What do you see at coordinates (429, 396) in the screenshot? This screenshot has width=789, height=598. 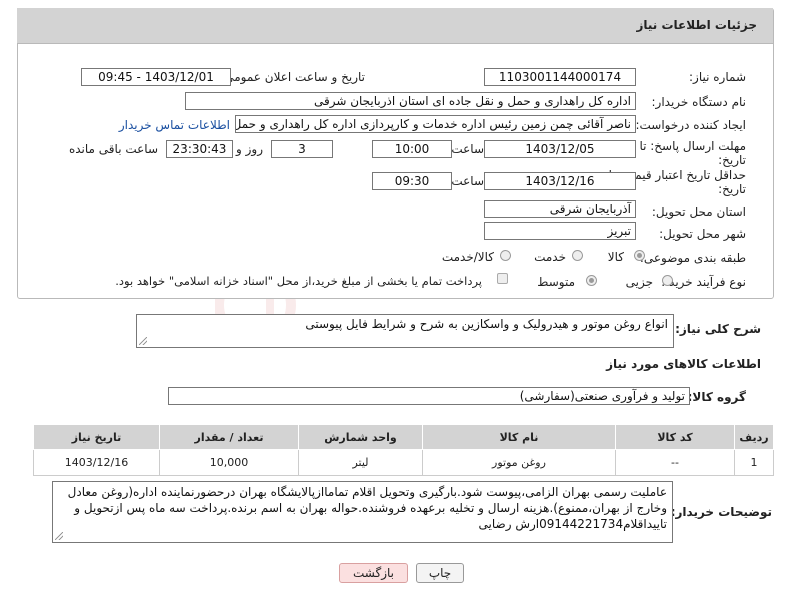 I see `goods-group-field: تولید و فرآوری صنعتی(سفارشی)` at bounding box center [429, 396].